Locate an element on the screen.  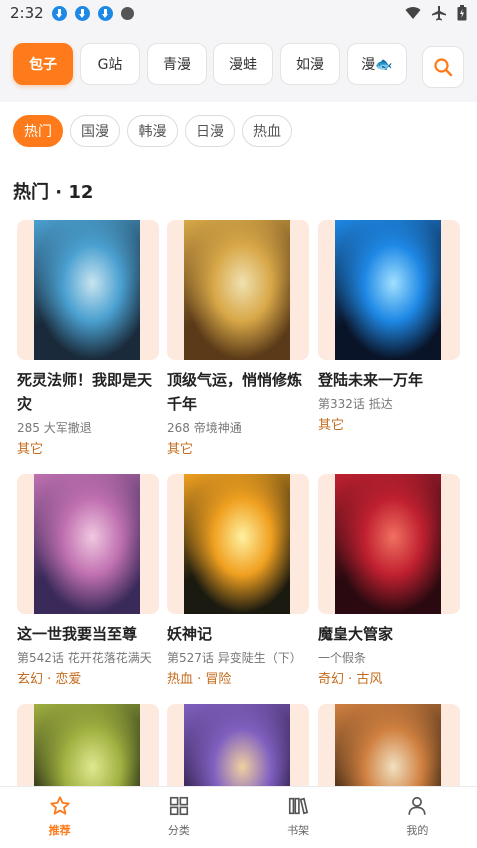
bottom-nav: 推荐 分类 书架 我的 is located at coordinates (238, 817).